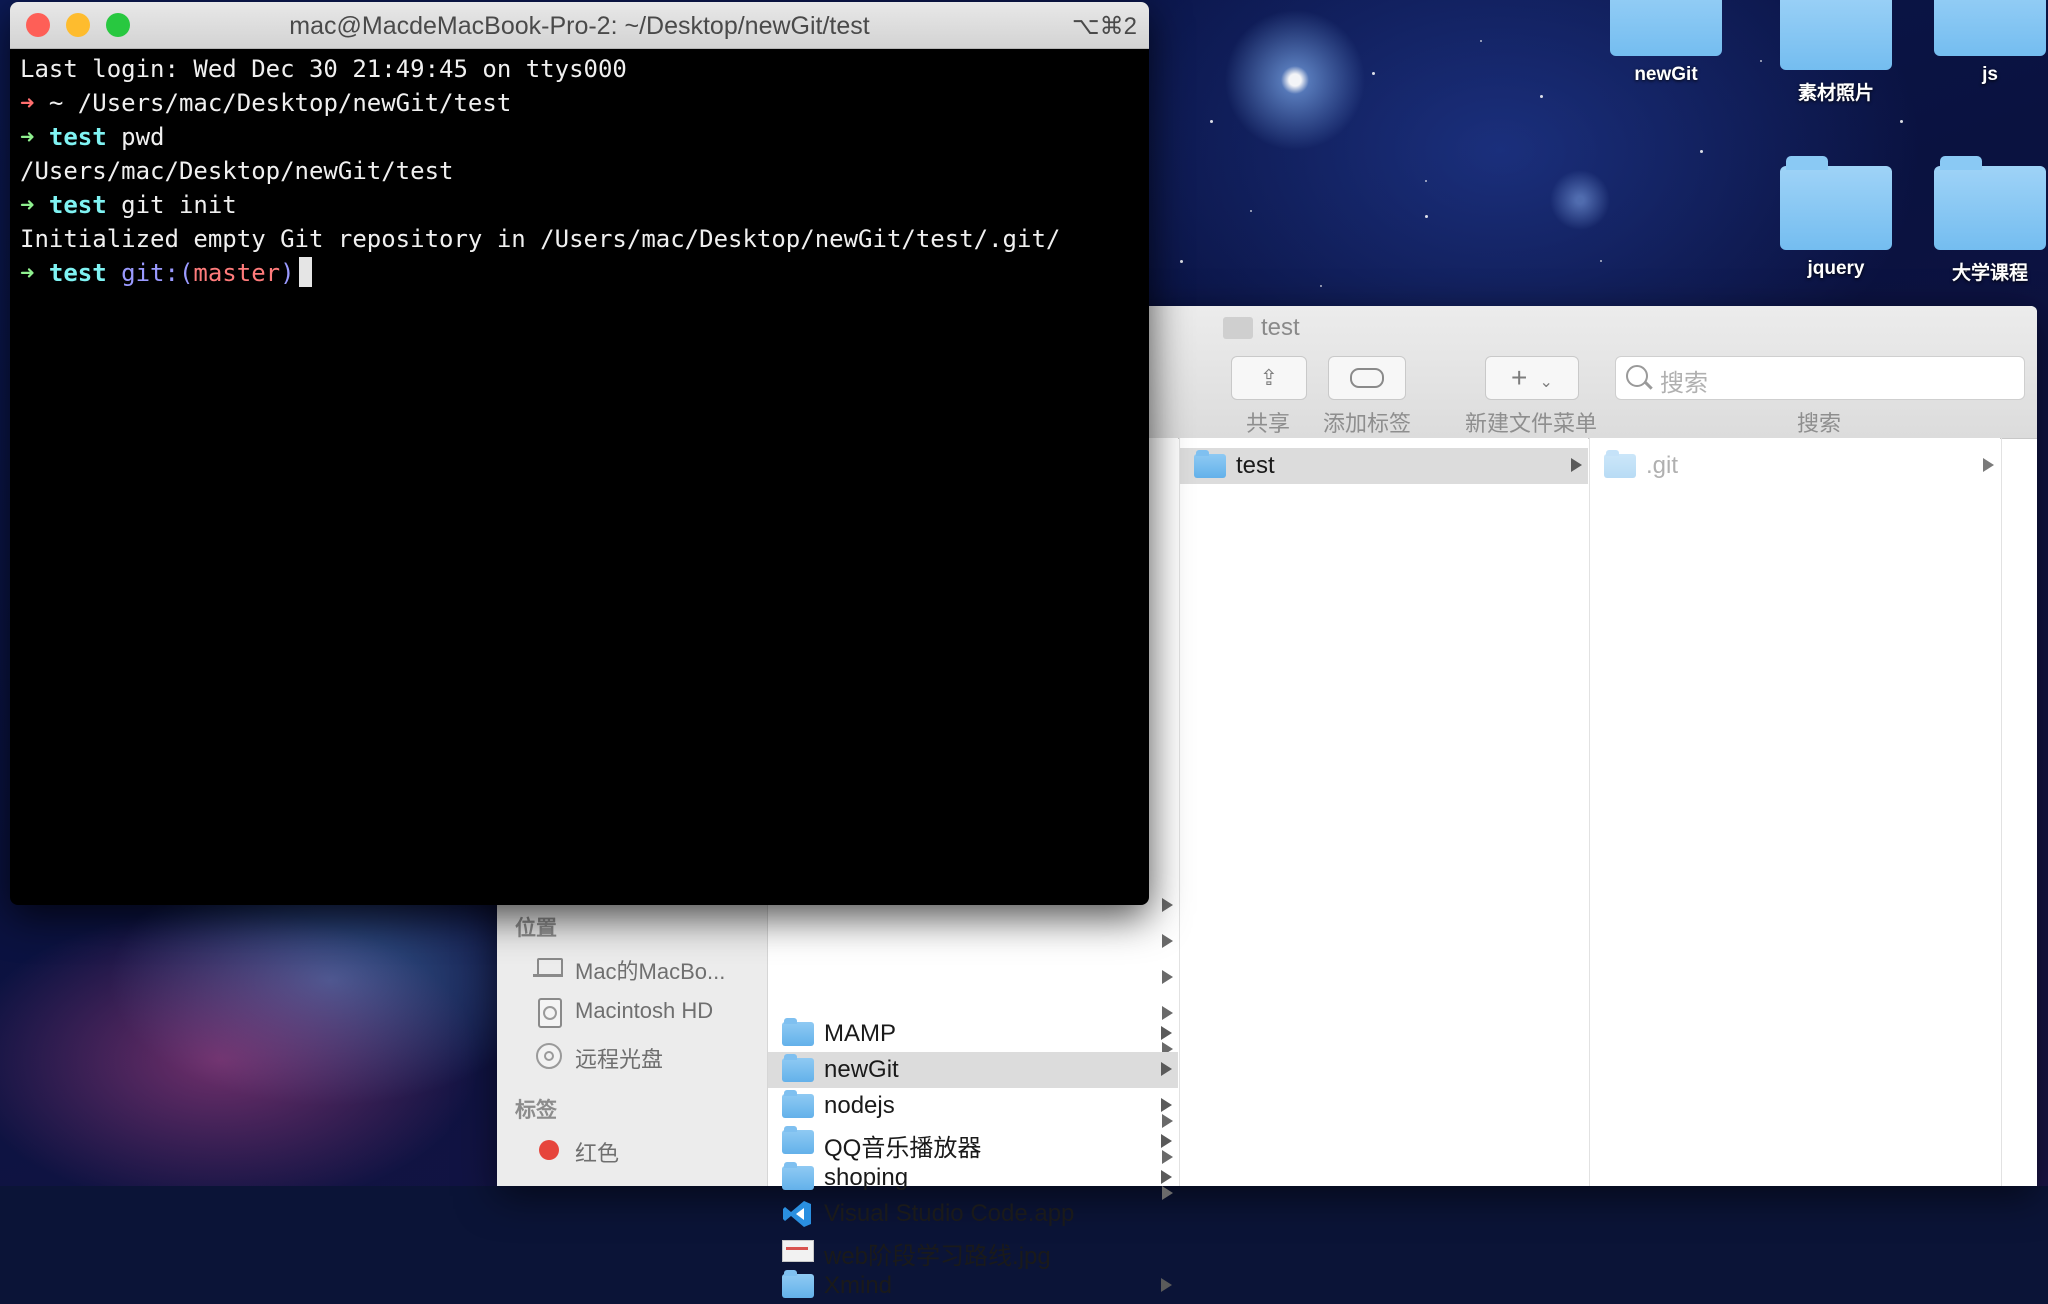 This screenshot has width=2048, height=1304. I want to click on file-name: MAMP, so click(860, 1033).